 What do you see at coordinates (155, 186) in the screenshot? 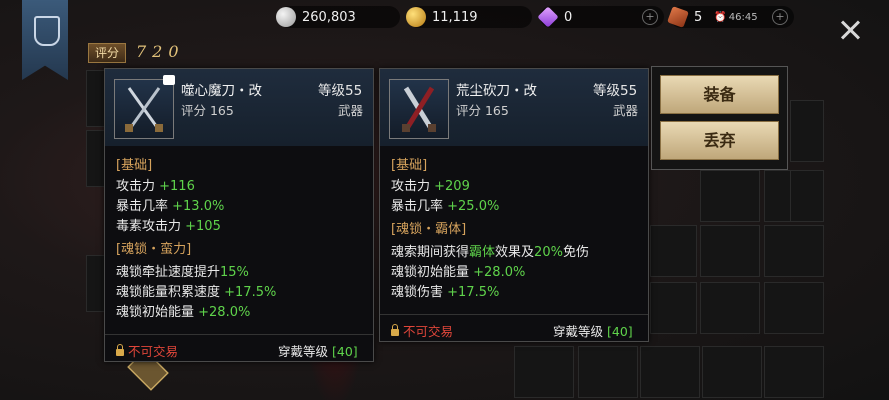
I see `stat-line: 攻击力 +116` at bounding box center [155, 186].